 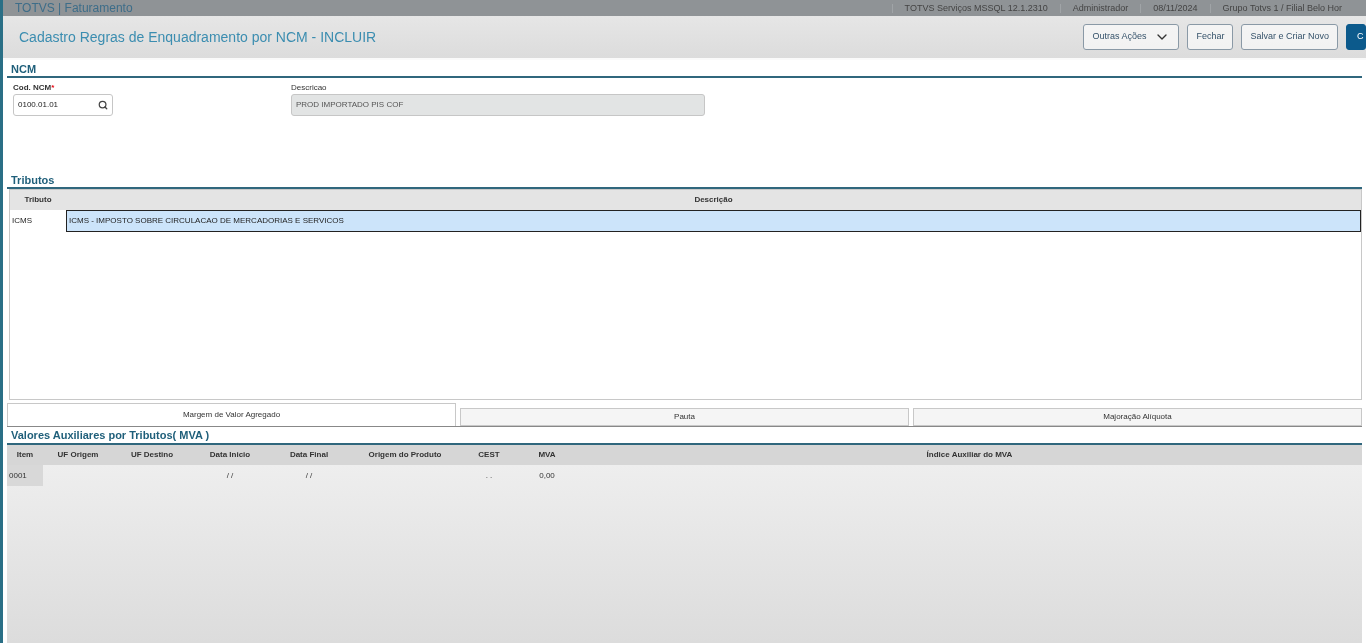 What do you see at coordinates (74, 8) in the screenshot?
I see `app-title: TOTVS | Faturamento` at bounding box center [74, 8].